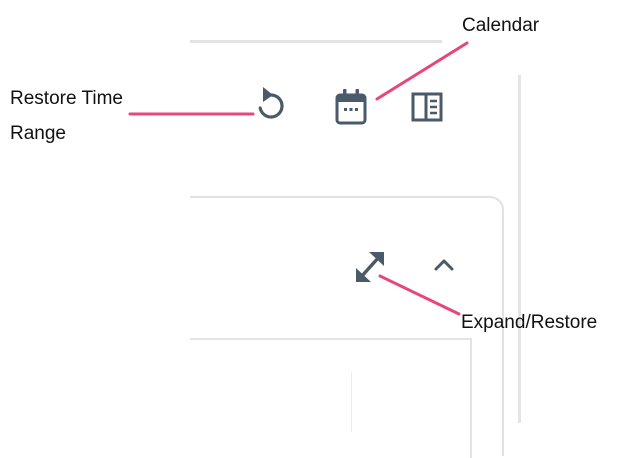 The height and width of the screenshot is (458, 637). What do you see at coordinates (271, 104) in the screenshot?
I see `restore-time-range-icon` at bounding box center [271, 104].